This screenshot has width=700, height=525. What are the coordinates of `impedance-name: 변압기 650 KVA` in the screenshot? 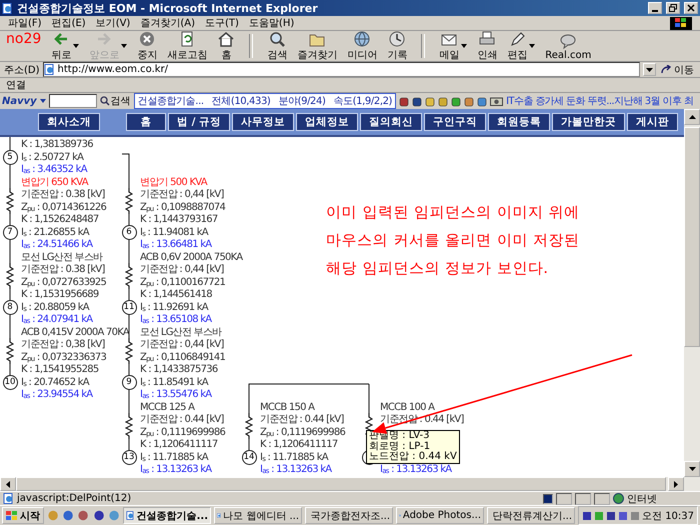 It's located at (54, 182).